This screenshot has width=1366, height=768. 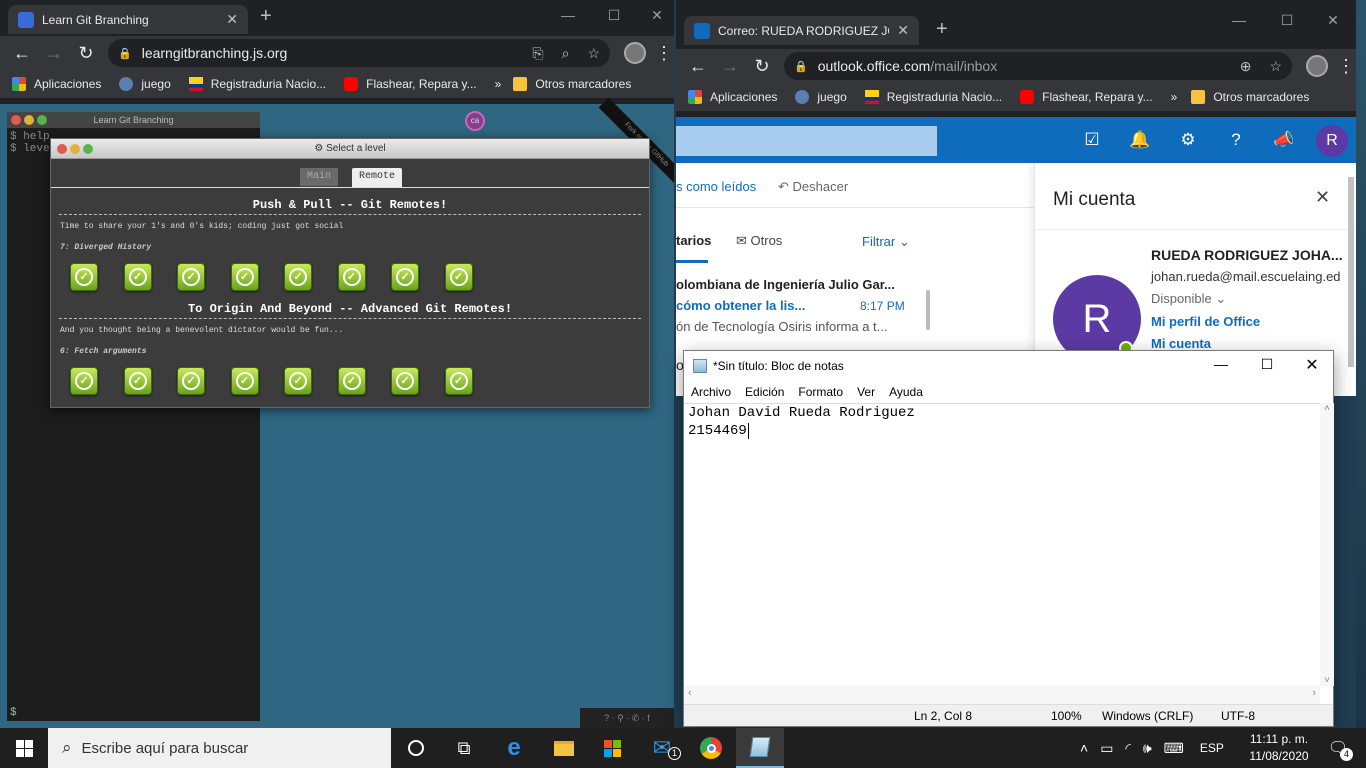 What do you see at coordinates (1038, 66) in the screenshot?
I see `address-bar: 🔒 outlook.office.com/mail/inbox ⊕ ☆` at bounding box center [1038, 66].